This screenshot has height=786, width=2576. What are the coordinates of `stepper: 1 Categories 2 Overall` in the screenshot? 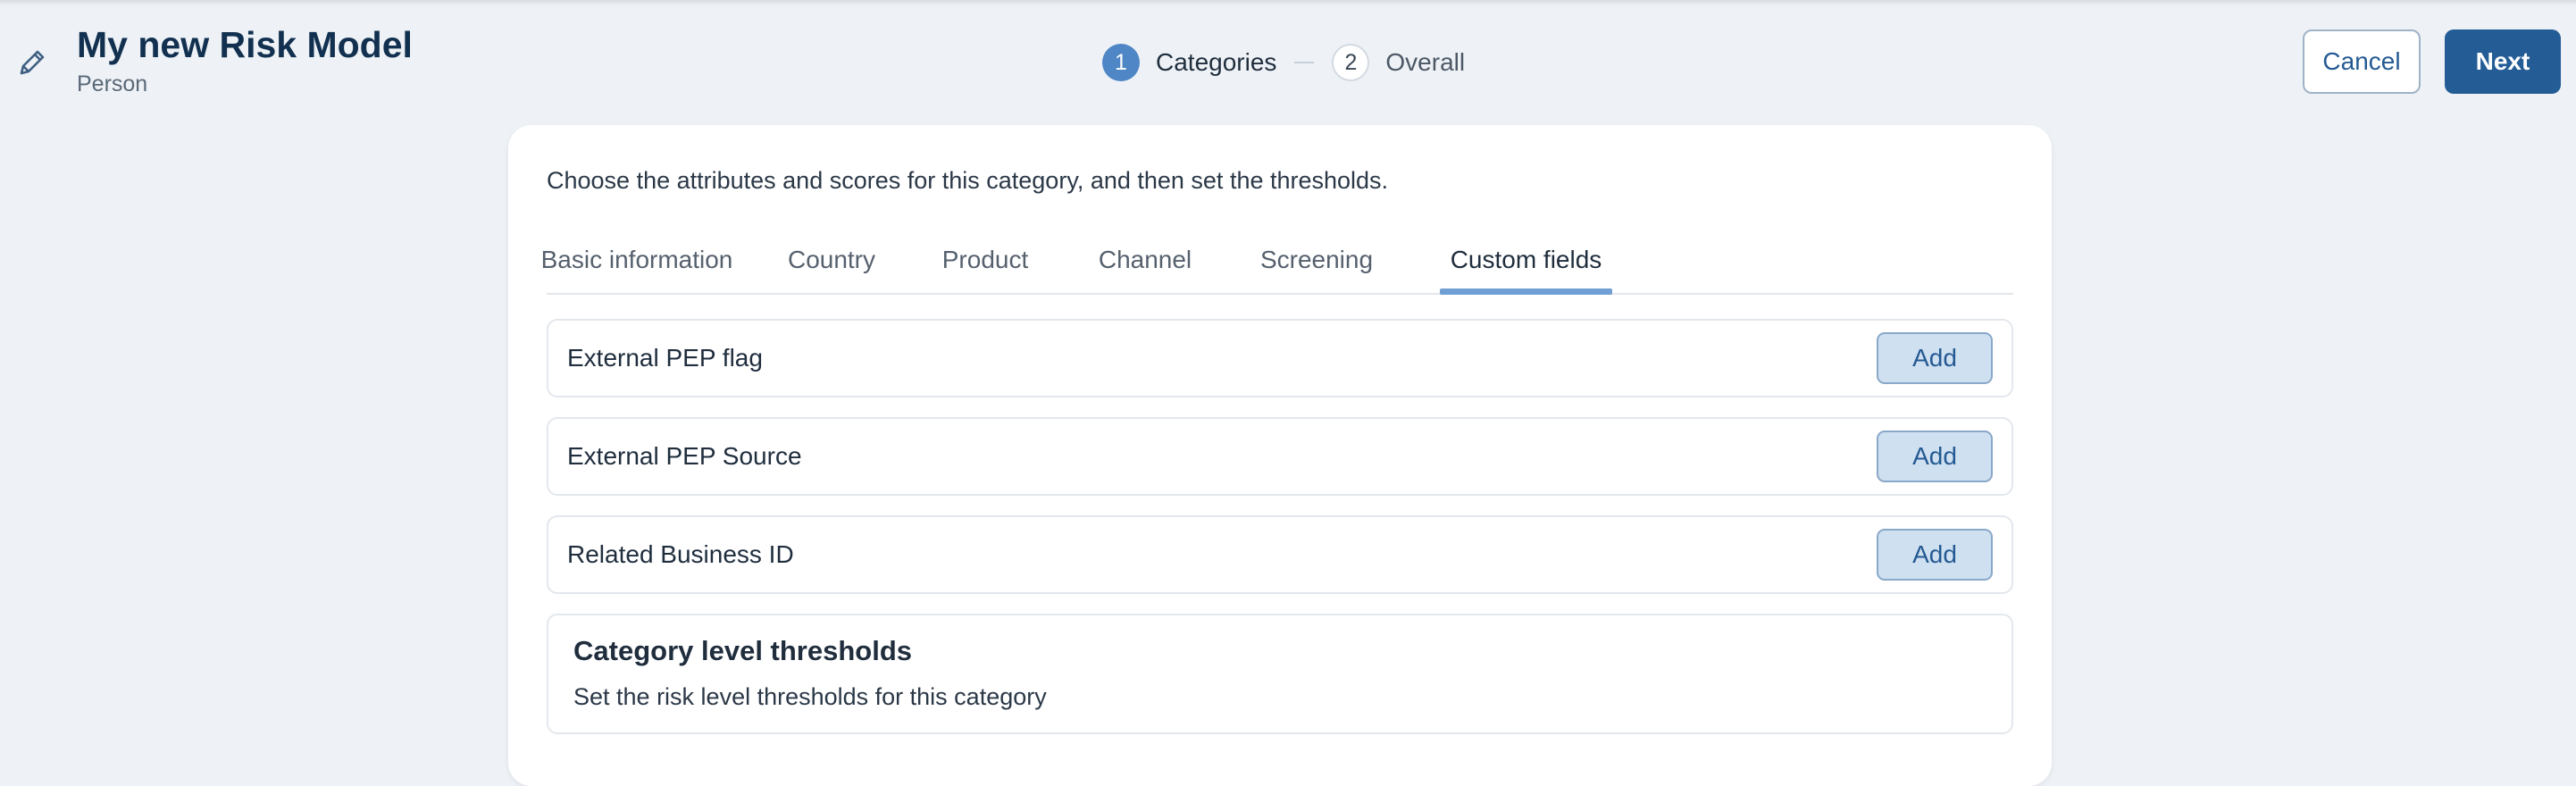 It's located at (1284, 63).